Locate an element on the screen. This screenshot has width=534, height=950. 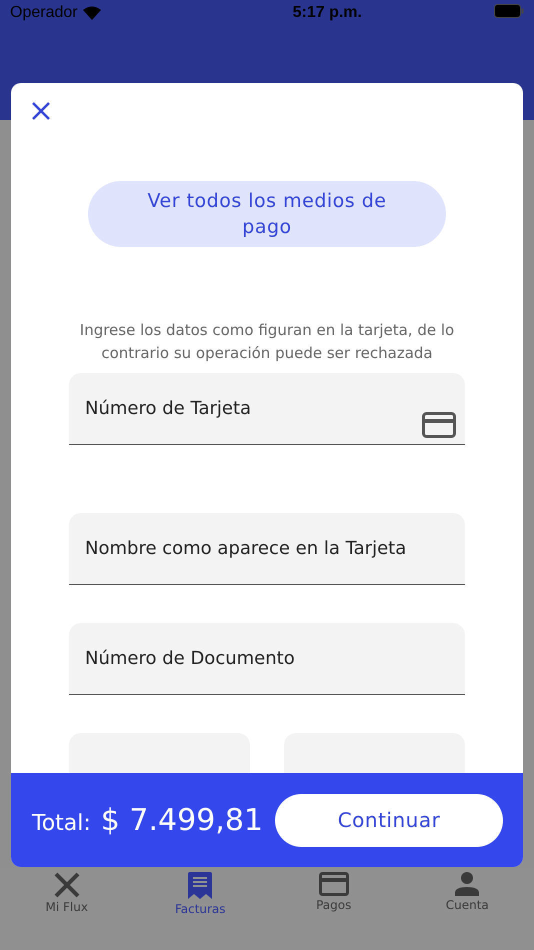
receipt-icon is located at coordinates (200, 886).